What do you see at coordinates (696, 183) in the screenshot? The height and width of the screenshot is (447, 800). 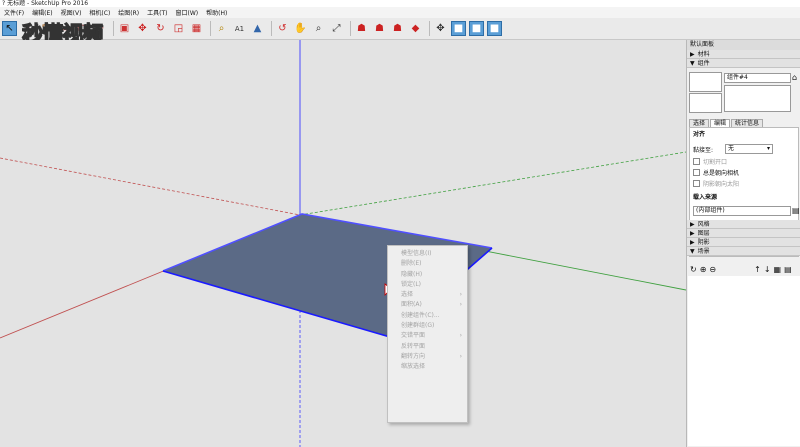 I see `face-sun-checkbox` at bounding box center [696, 183].